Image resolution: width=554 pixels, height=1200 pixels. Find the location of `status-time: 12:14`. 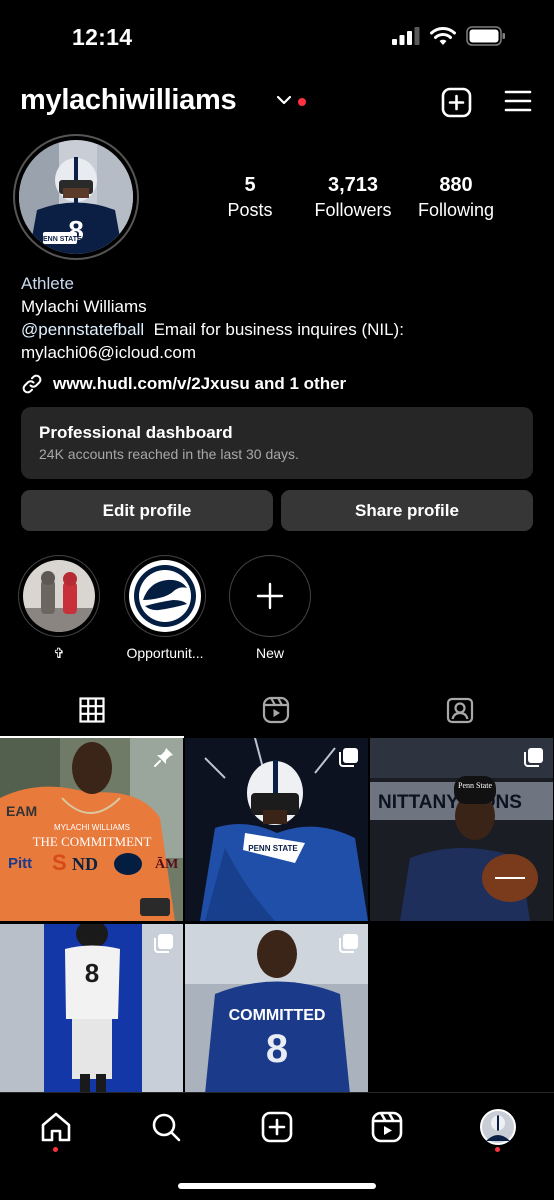

status-time: 12:14 is located at coordinates (102, 37).